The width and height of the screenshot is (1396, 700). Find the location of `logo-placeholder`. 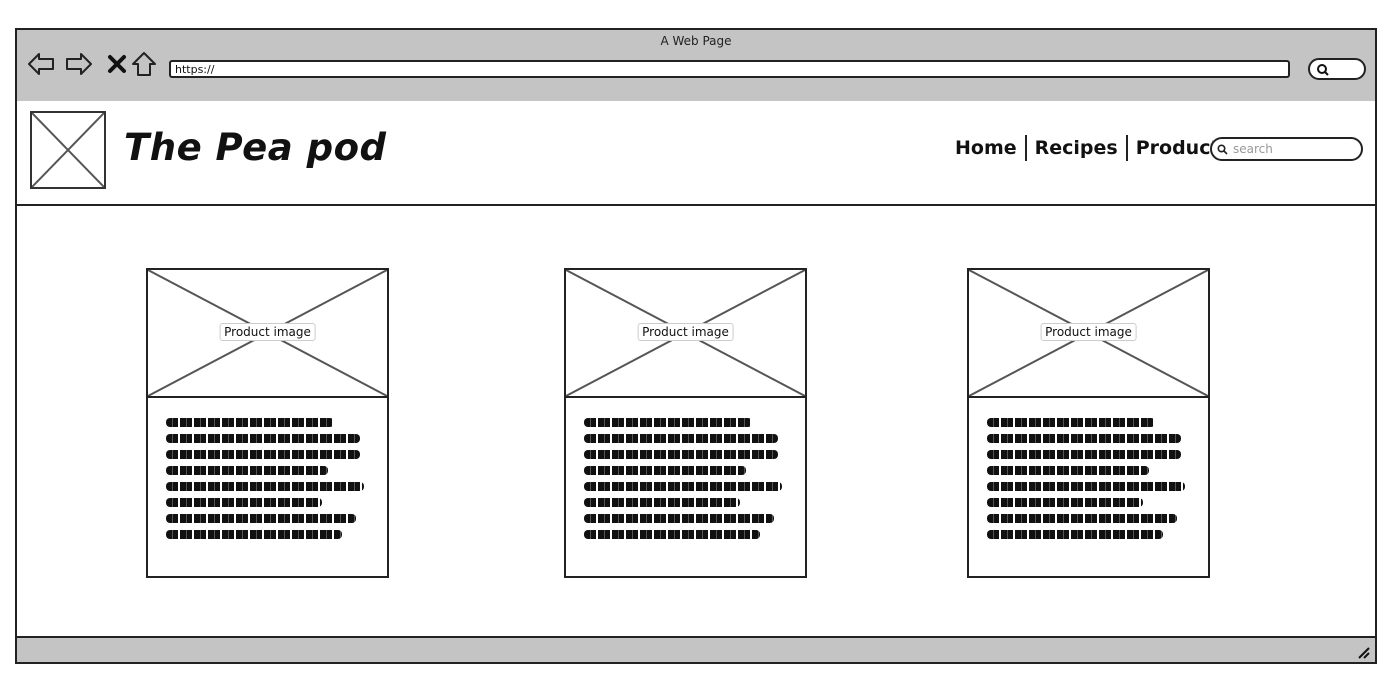

logo-placeholder is located at coordinates (68, 150).